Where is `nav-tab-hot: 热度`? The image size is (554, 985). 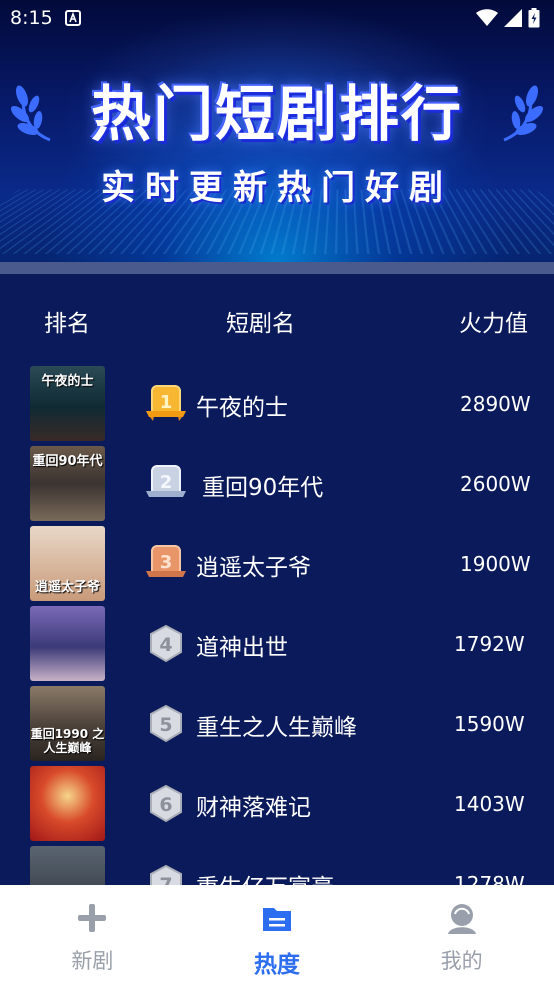
nav-tab-hot: 热度 is located at coordinates (277, 935).